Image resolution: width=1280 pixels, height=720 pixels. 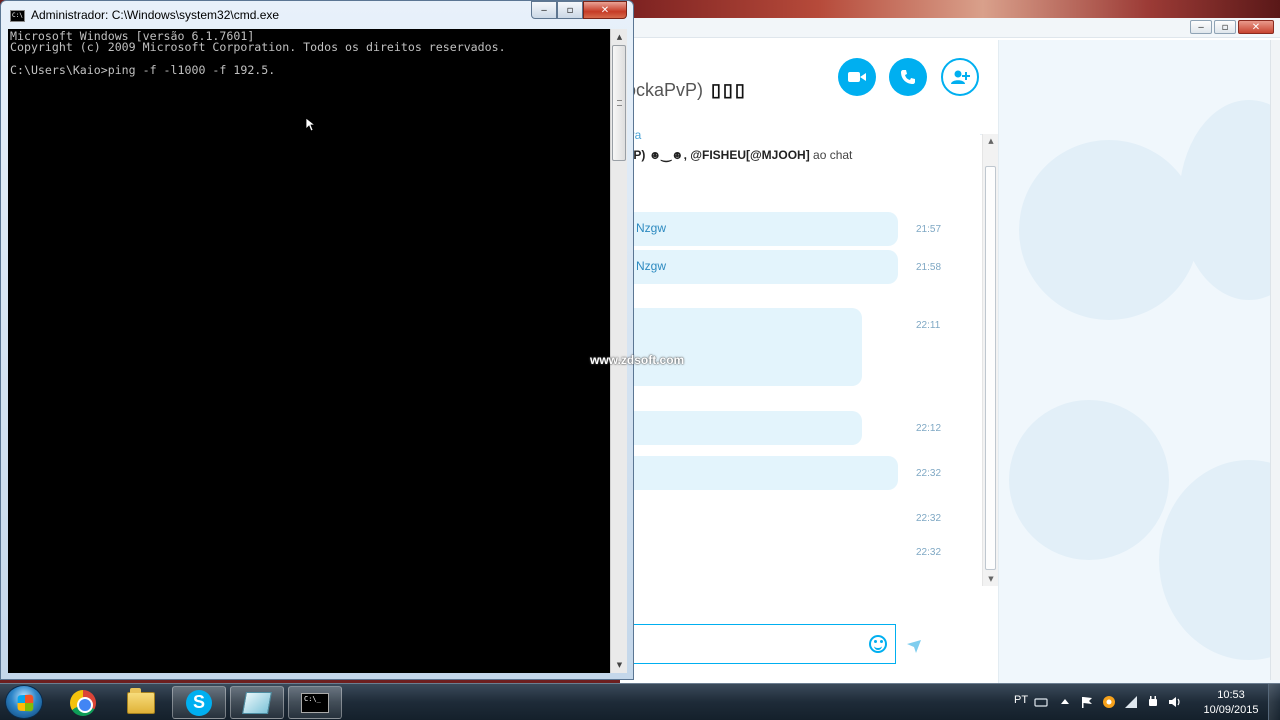 What do you see at coordinates (1109, 702) in the screenshot?
I see `avast-antivirus-icon` at bounding box center [1109, 702].